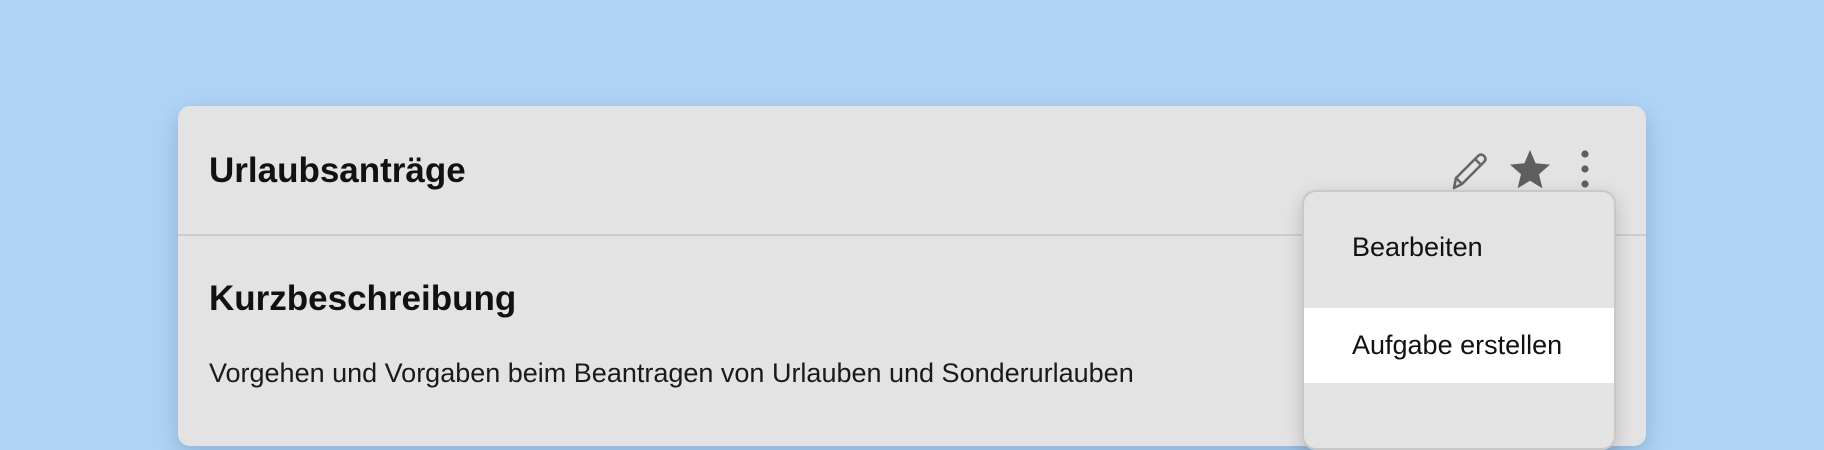 The height and width of the screenshot is (450, 1824). I want to click on favorite-button, so click(1530, 170).